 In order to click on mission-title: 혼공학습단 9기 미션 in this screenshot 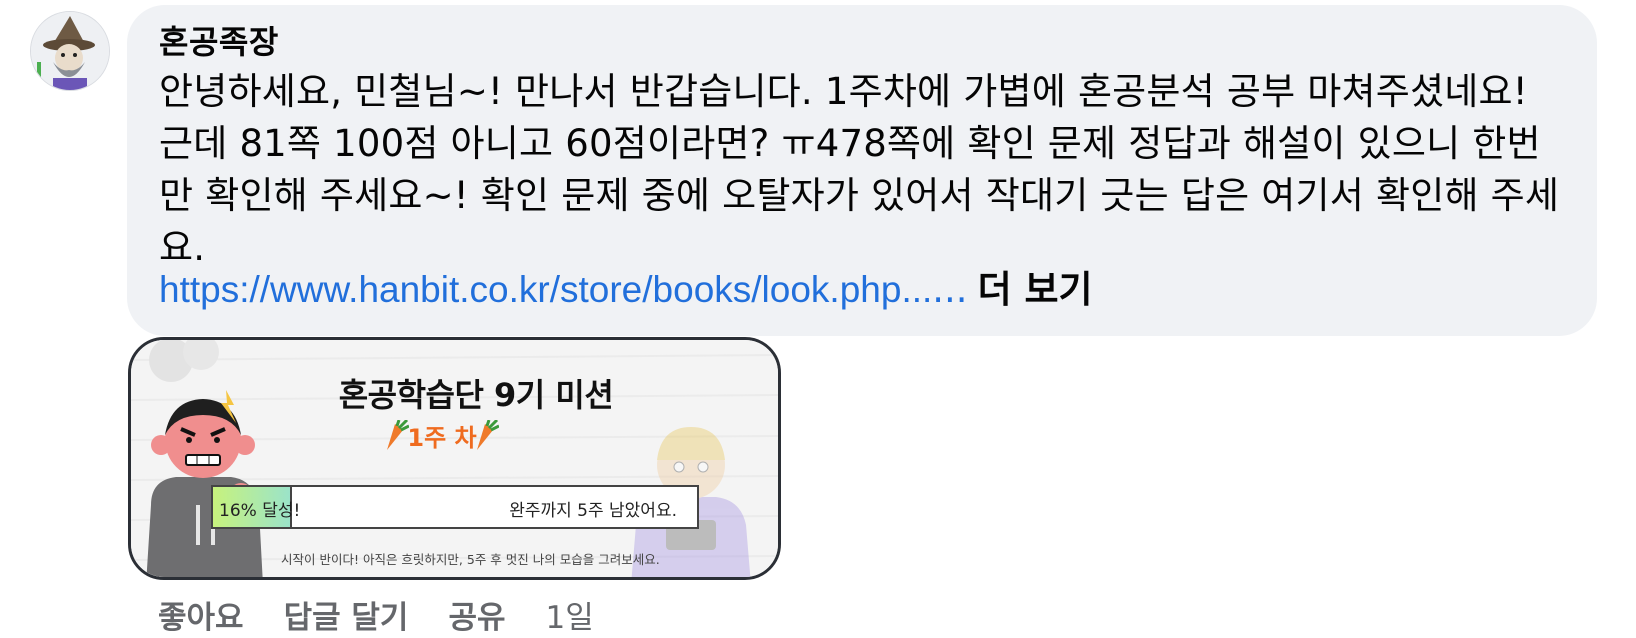, I will do `click(476, 395)`.